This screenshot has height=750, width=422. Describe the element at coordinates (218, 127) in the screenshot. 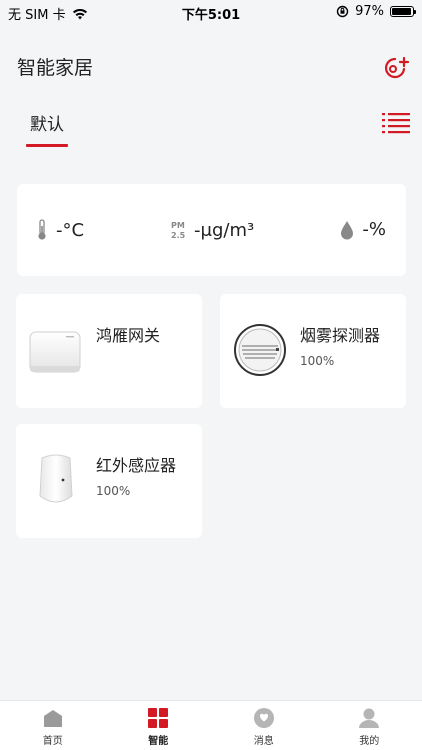

I see `room-tabs: 默认` at that location.